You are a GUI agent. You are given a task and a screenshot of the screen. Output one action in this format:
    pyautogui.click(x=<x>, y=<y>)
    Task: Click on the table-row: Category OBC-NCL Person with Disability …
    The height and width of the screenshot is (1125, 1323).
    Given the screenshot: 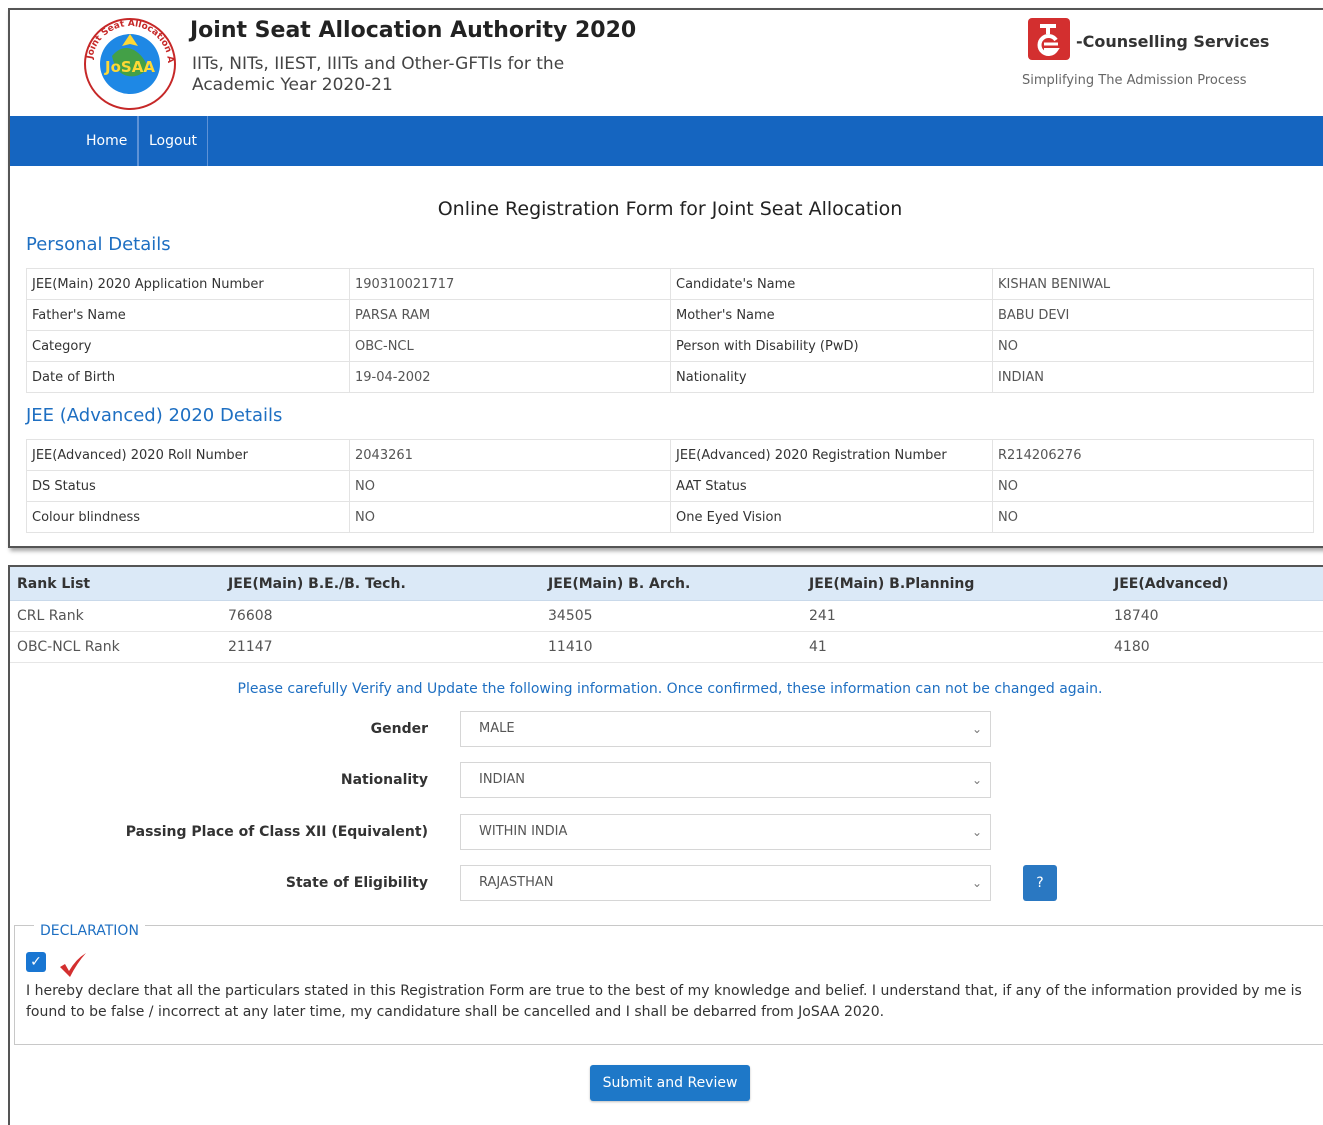 What is the action you would take?
    pyautogui.click(x=670, y=346)
    